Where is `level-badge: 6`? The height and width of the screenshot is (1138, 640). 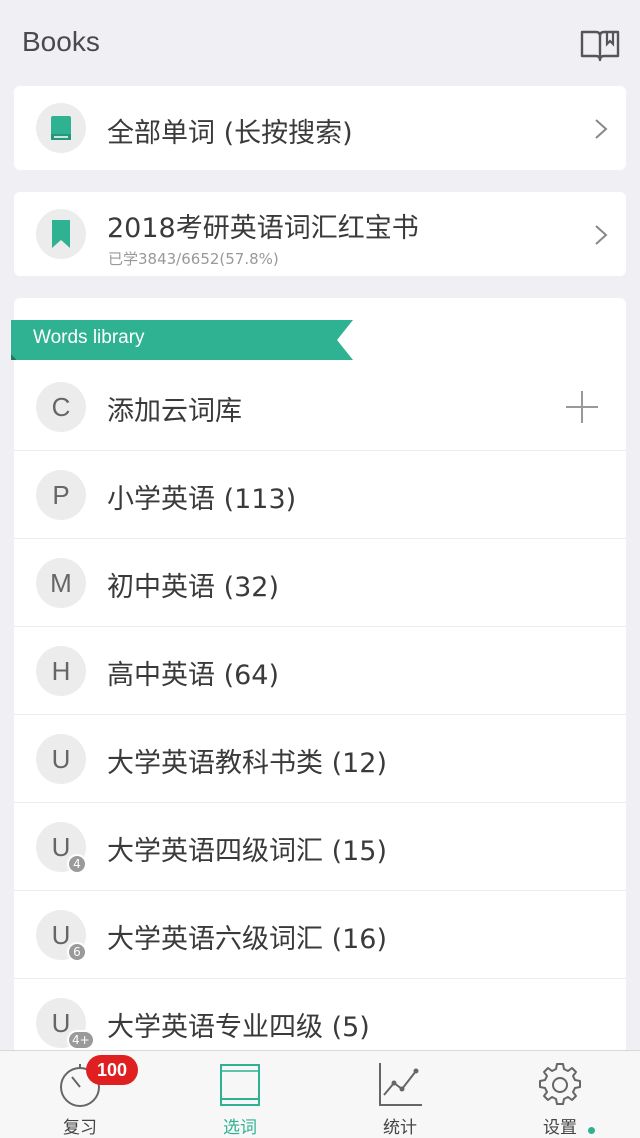
level-badge: 6 is located at coordinates (77, 952).